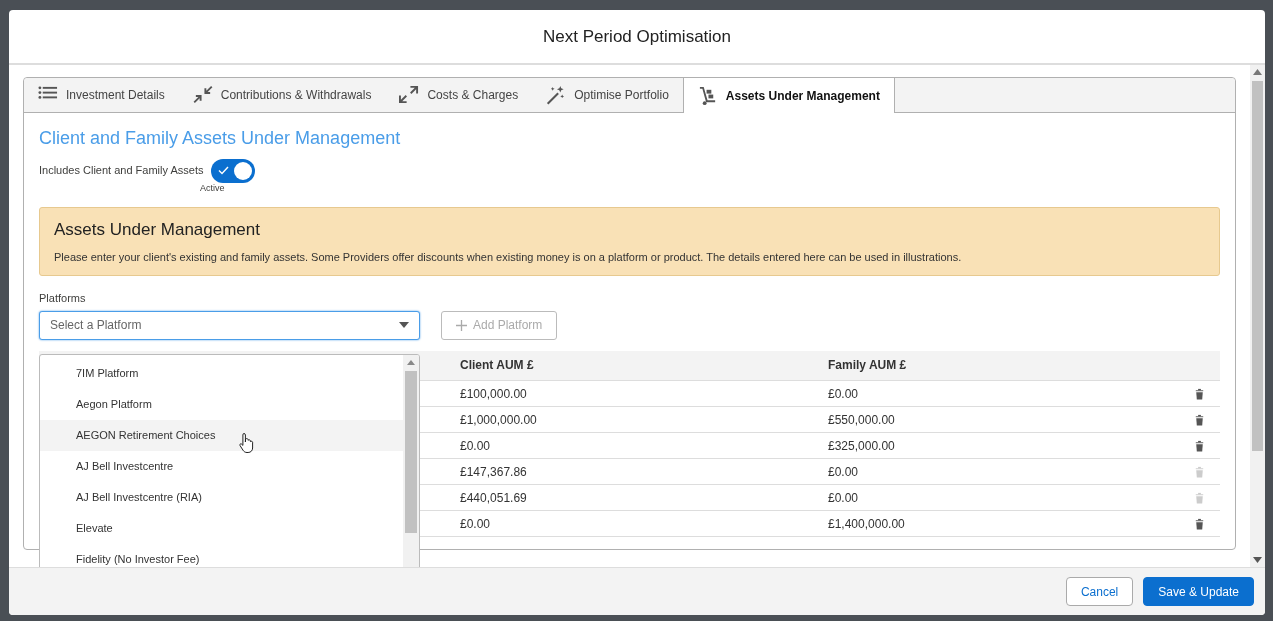 The width and height of the screenshot is (1273, 621). Describe the element at coordinates (202, 95) in the screenshot. I see `arrows-inward-icon` at that location.